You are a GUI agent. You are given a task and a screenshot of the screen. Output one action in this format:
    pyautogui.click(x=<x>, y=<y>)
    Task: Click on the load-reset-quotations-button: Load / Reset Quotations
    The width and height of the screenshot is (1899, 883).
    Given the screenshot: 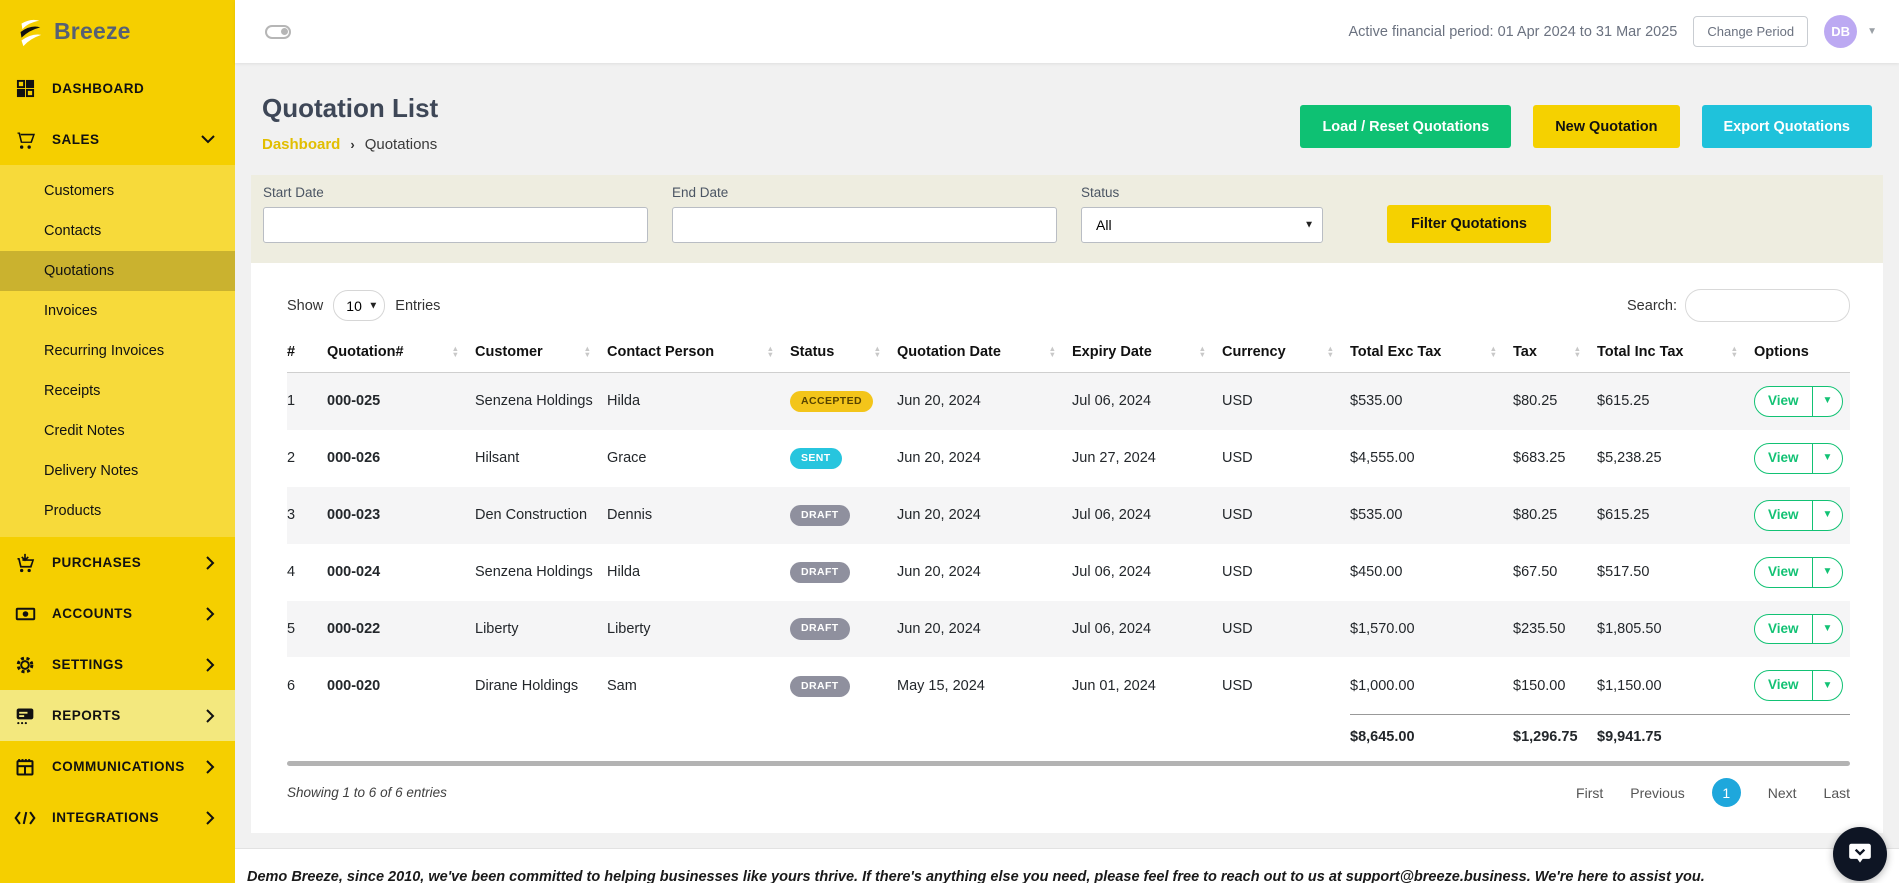 What is the action you would take?
    pyautogui.click(x=1406, y=126)
    